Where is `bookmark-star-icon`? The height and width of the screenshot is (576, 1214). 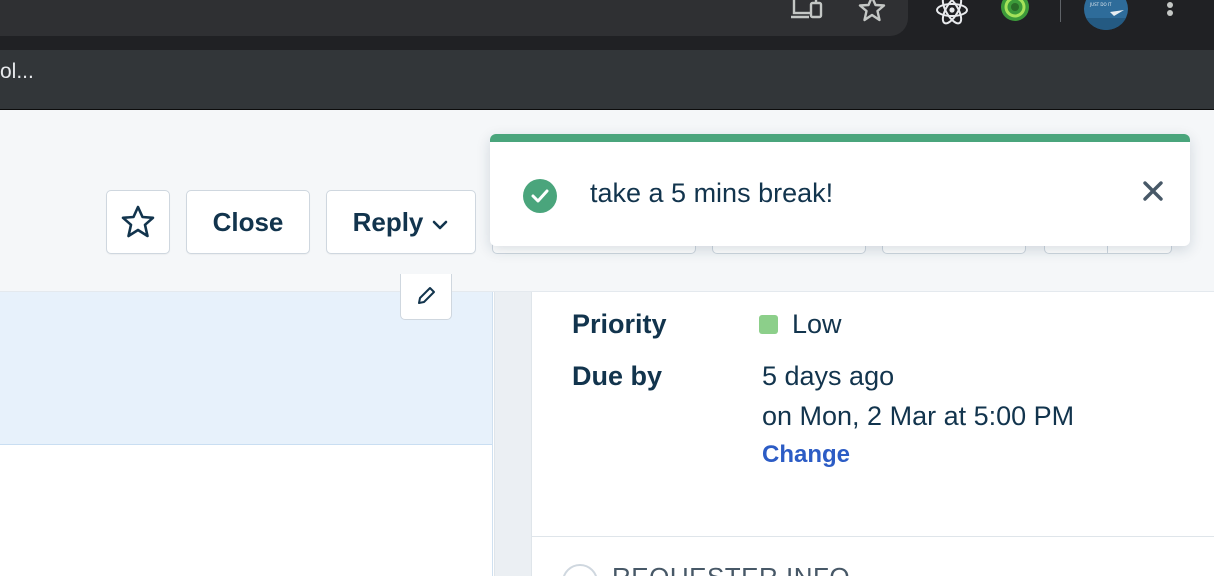
bookmark-star-icon is located at coordinates (872, 12).